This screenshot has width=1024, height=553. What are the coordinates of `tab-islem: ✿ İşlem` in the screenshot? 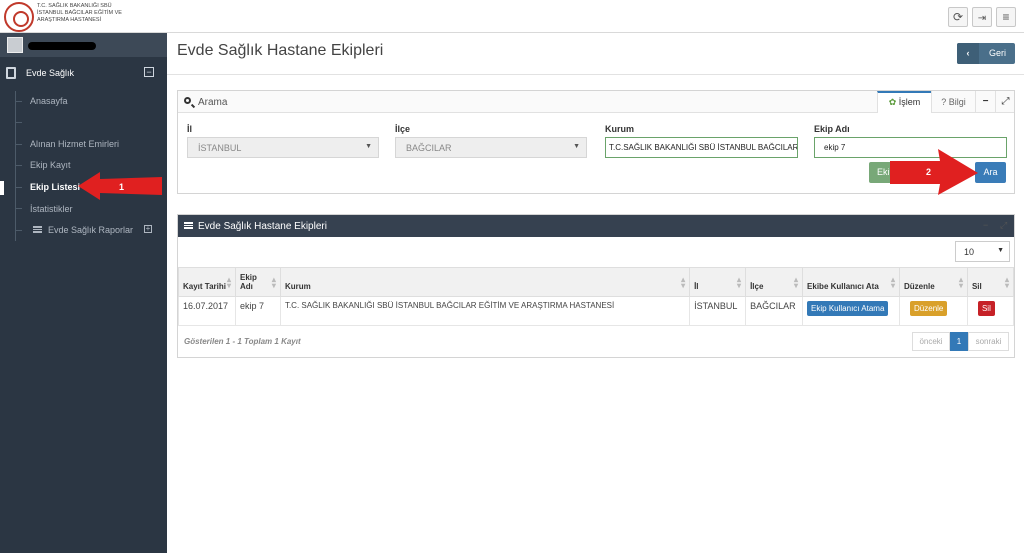 It's located at (904, 102).